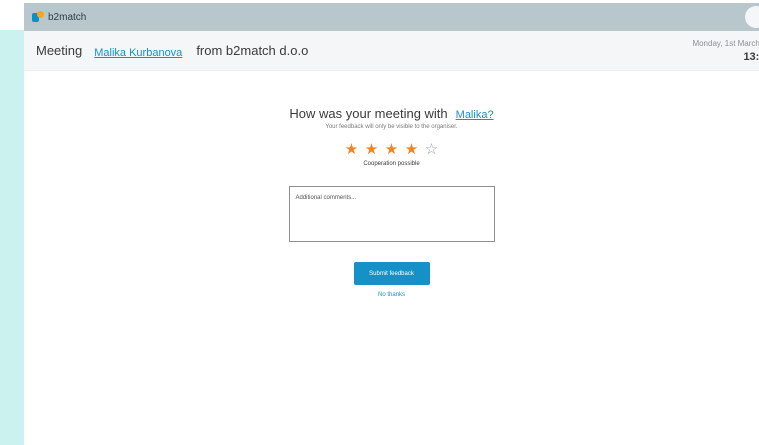  I want to click on background-top, so click(12, 15).